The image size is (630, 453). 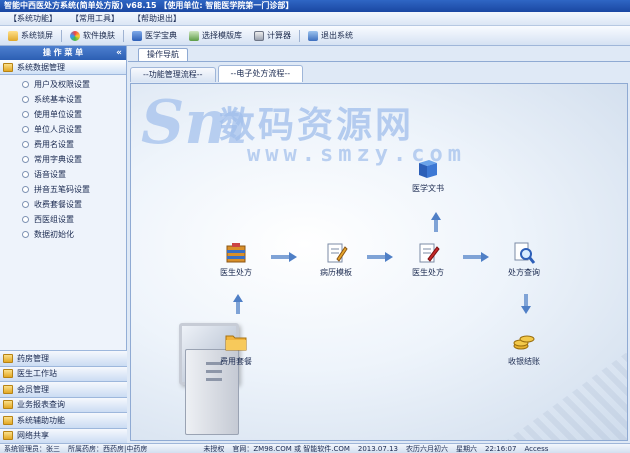 I want to click on sidebar-item-pinyin-wubi: 拼音五笔码设置, so click(x=63, y=189).